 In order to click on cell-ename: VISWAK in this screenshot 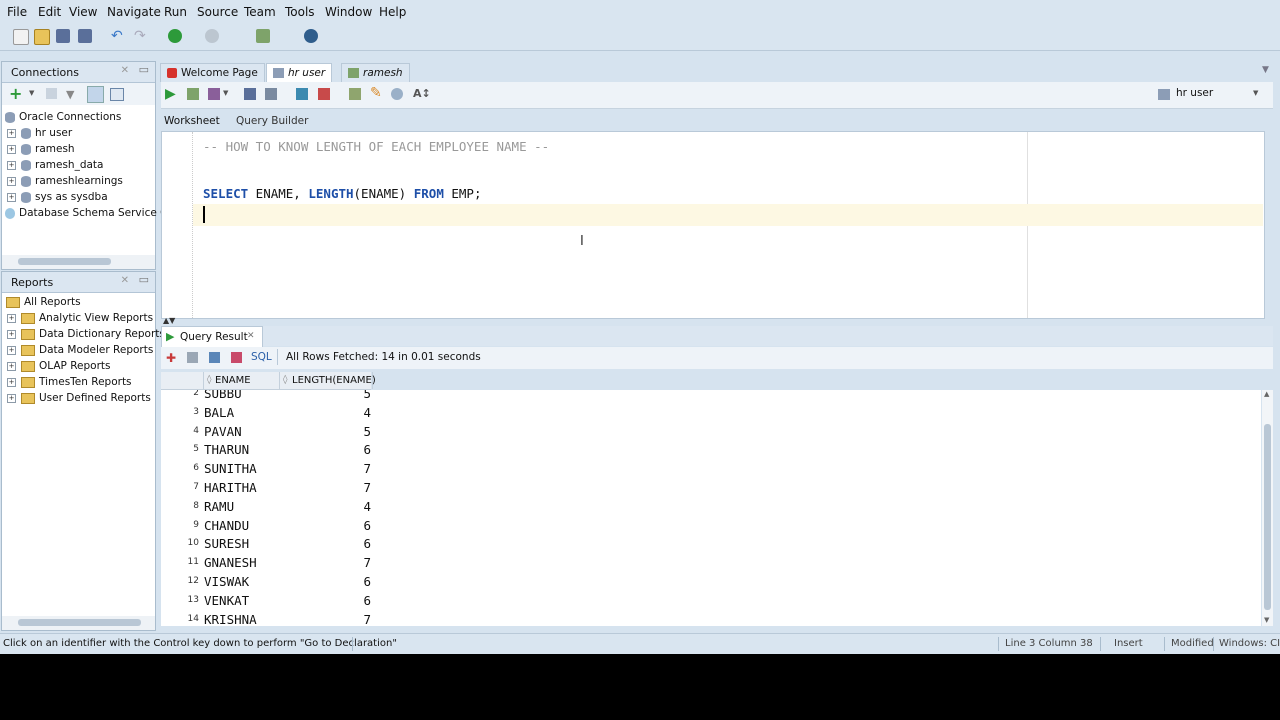, I will do `click(226, 581)`.